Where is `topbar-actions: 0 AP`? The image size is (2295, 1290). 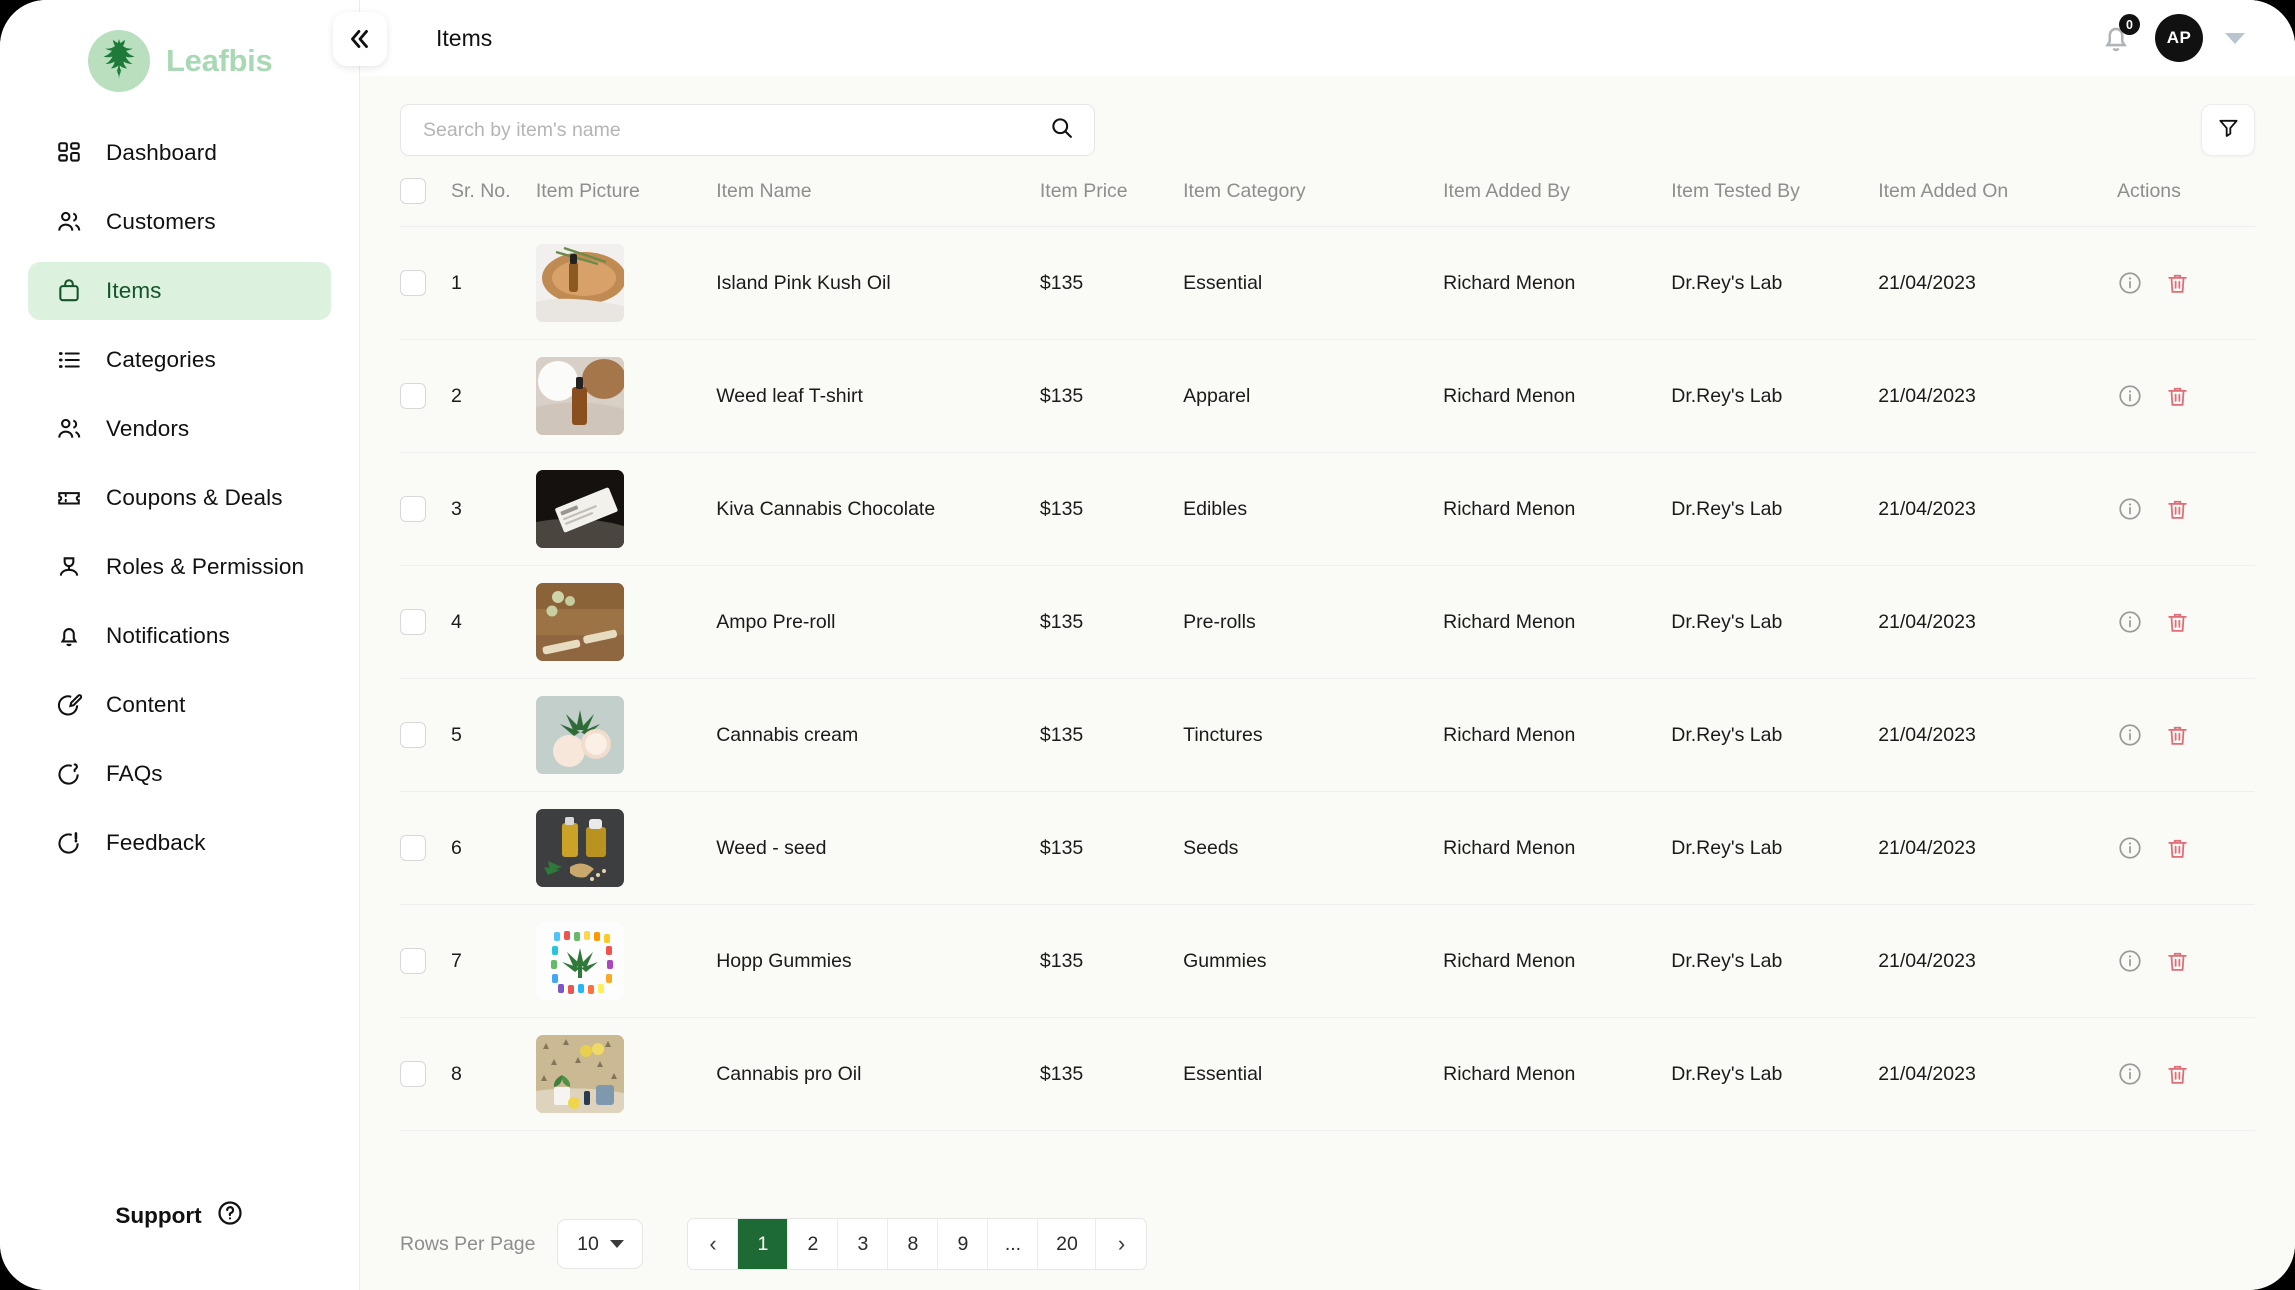
topbar-actions: 0 AP is located at coordinates (2179, 38).